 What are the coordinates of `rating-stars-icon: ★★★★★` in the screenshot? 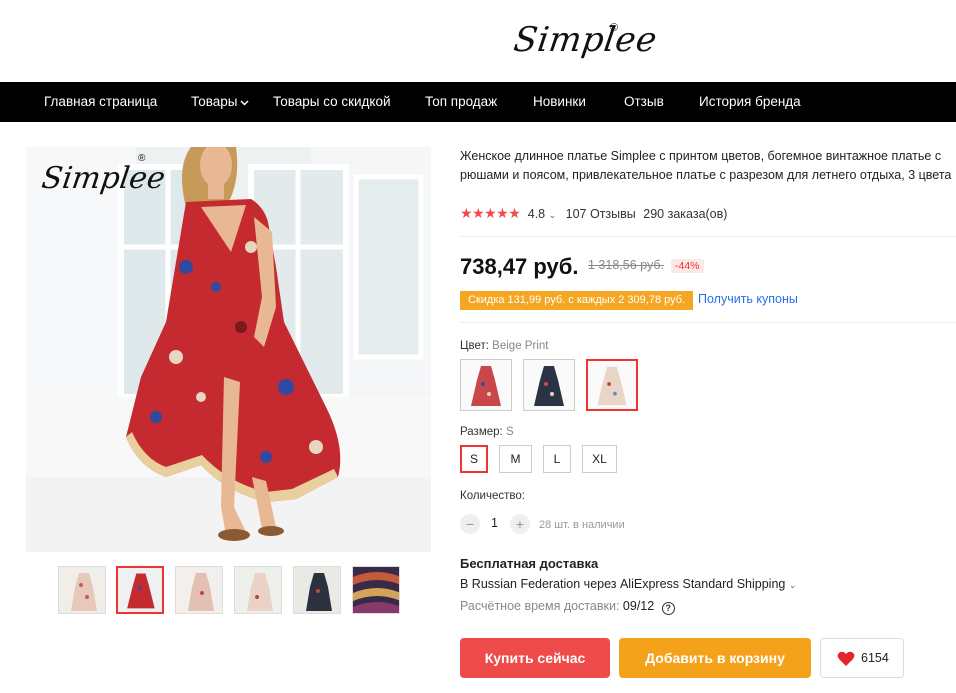 It's located at (490, 213).